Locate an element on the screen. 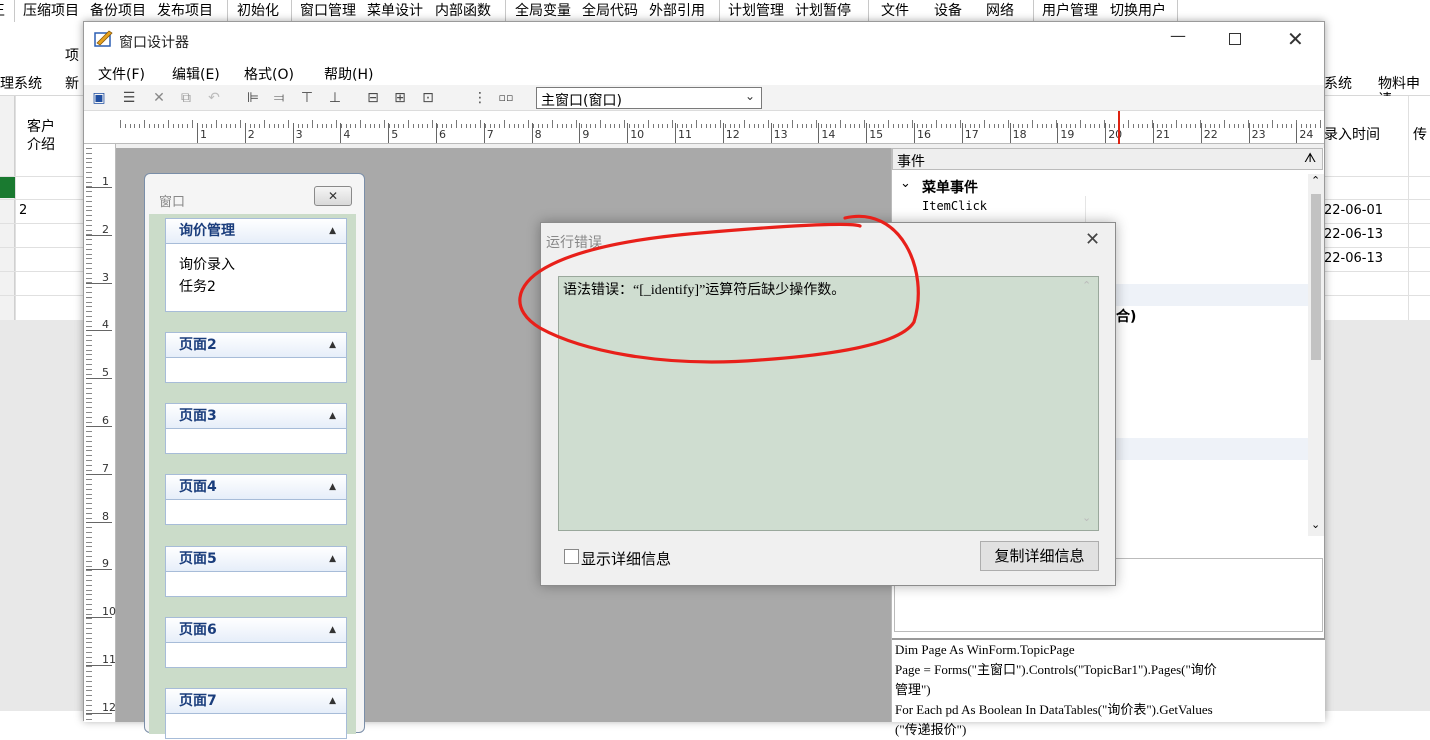 Image resolution: width=1430 pixels, height=740 pixels. designer-app-icon is located at coordinates (104, 39).